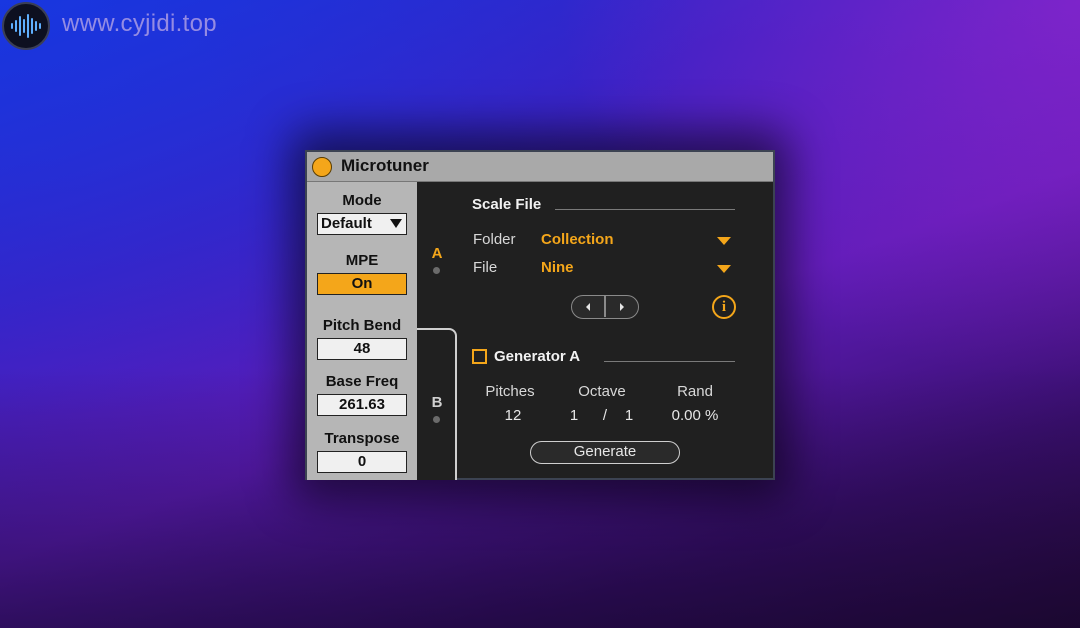  I want to click on mode-dropdown: Default, so click(362, 224).